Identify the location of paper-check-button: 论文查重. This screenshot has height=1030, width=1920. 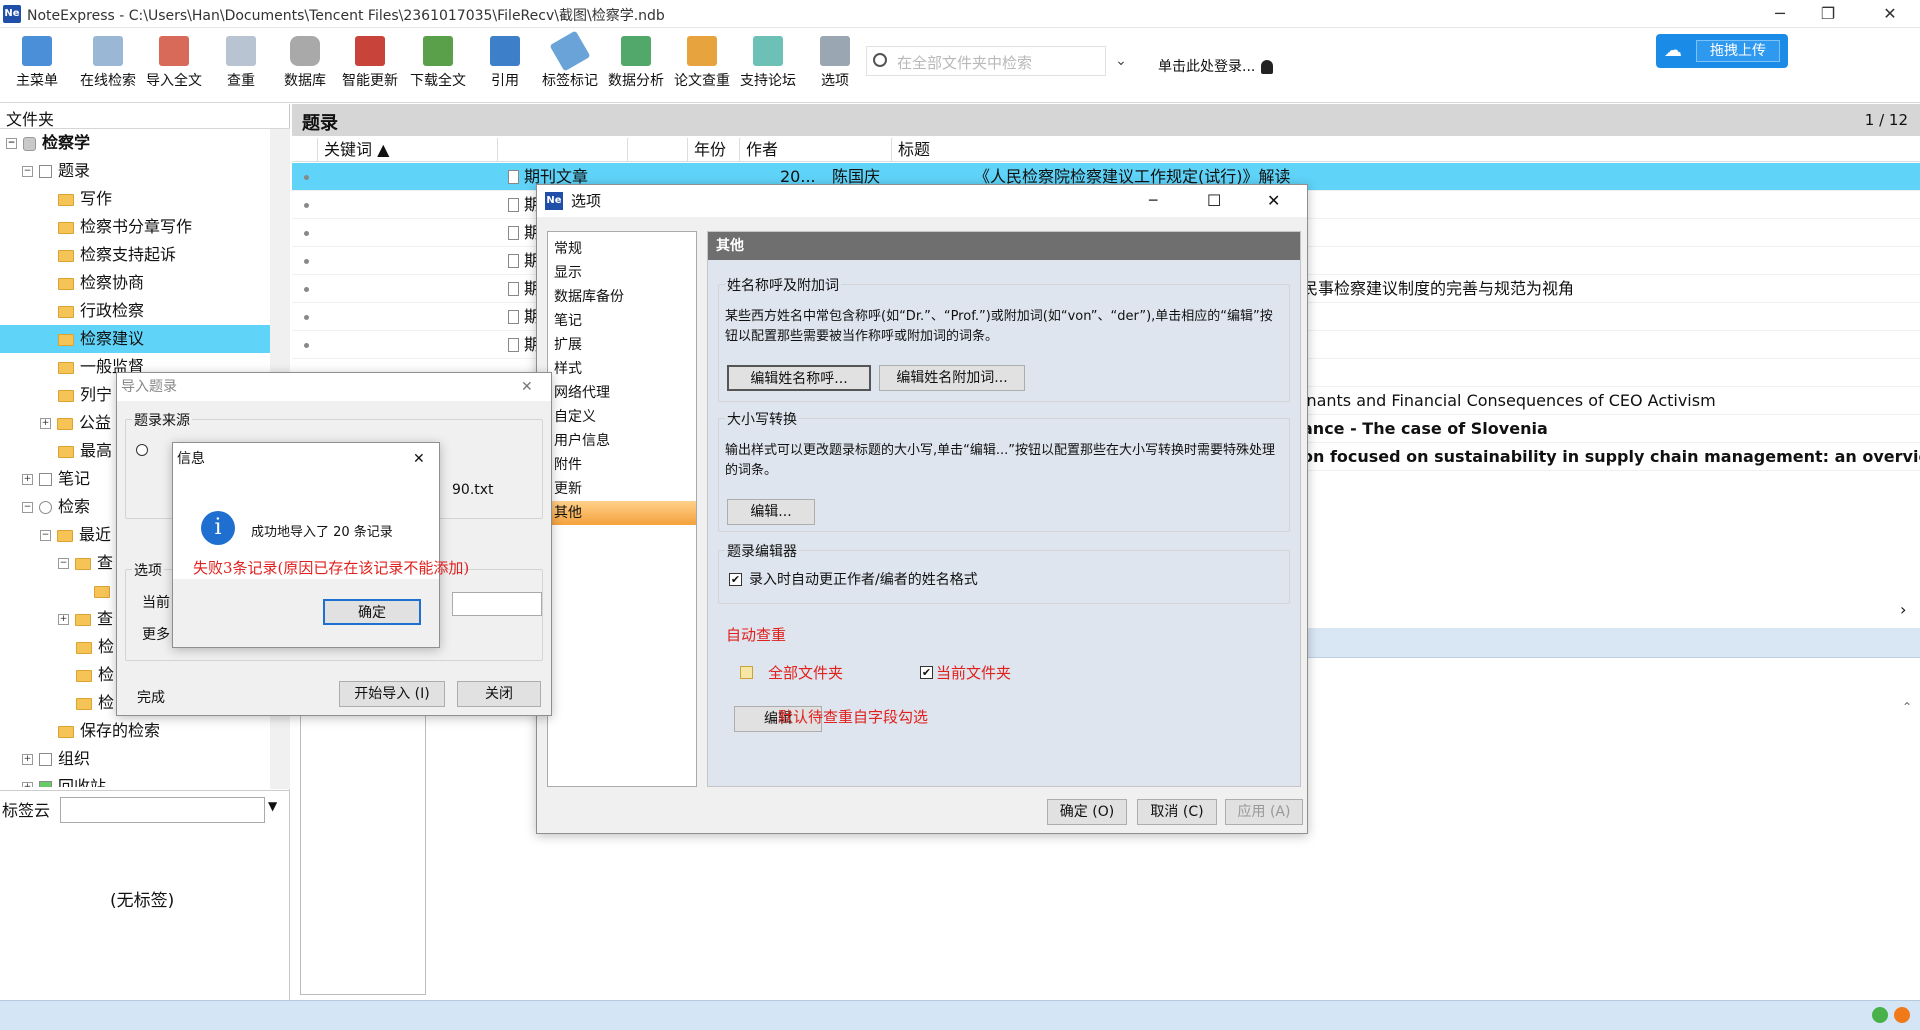
(702, 66).